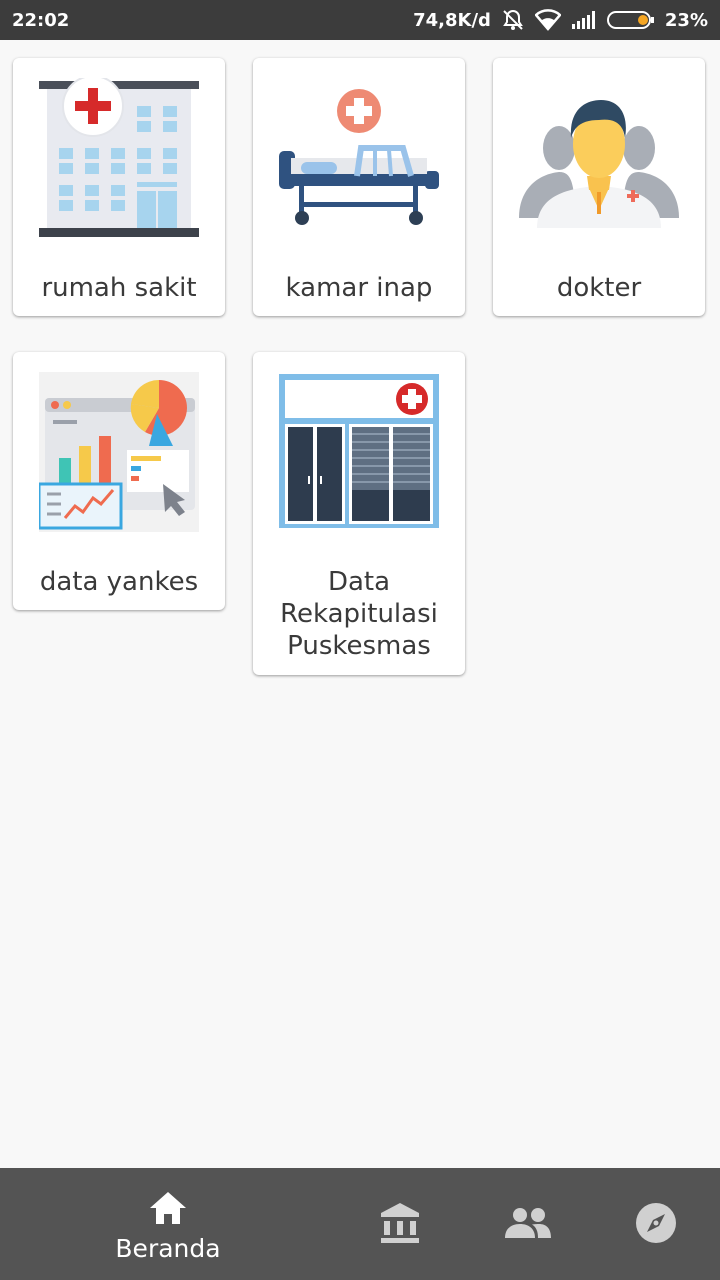  I want to click on menu-card-rumah-sakit: rumah sakit, so click(119, 187).